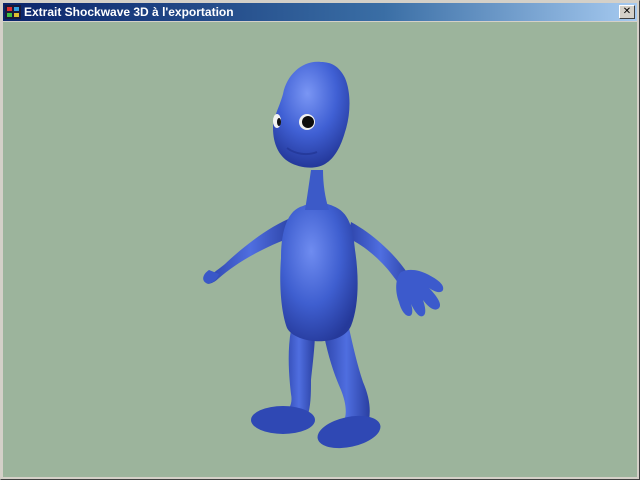 Image resolution: width=640 pixels, height=480 pixels. Describe the element at coordinates (311, 114) in the screenshot. I see `alien-head` at that location.